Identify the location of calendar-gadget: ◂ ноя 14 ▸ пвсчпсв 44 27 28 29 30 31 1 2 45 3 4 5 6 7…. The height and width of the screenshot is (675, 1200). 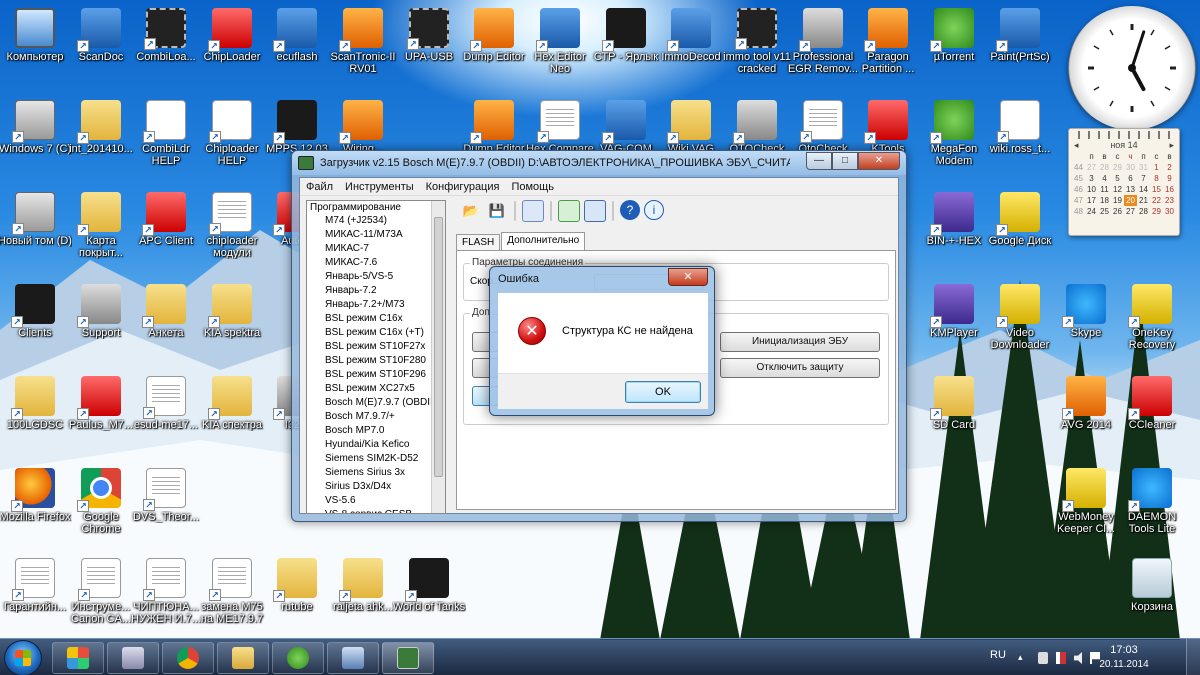
(1124, 182).